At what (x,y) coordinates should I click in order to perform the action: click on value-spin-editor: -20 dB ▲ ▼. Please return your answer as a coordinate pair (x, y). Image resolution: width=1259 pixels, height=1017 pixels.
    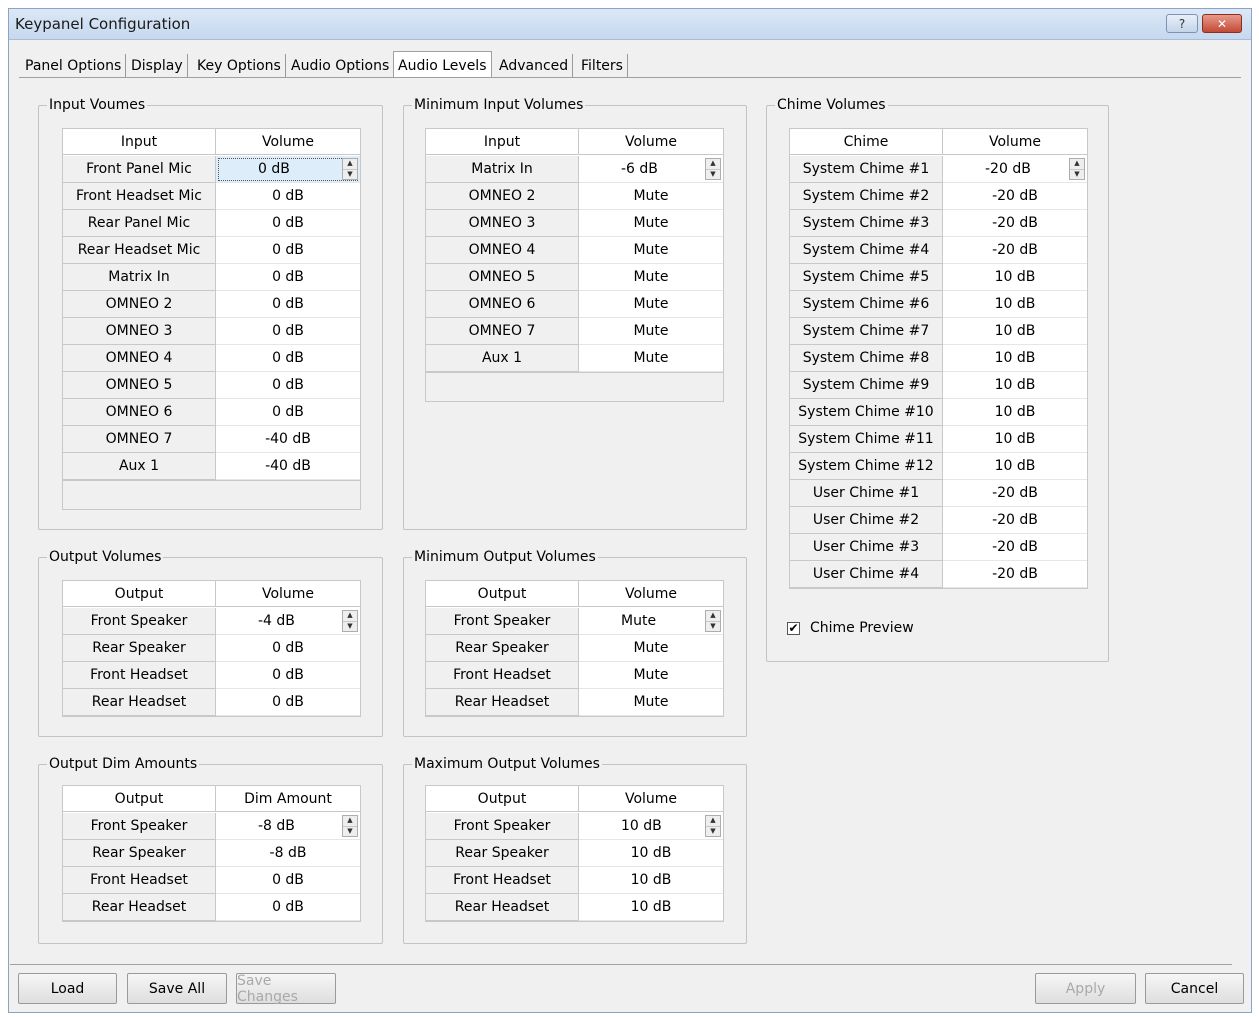
    Looking at the image, I should click on (1015, 169).